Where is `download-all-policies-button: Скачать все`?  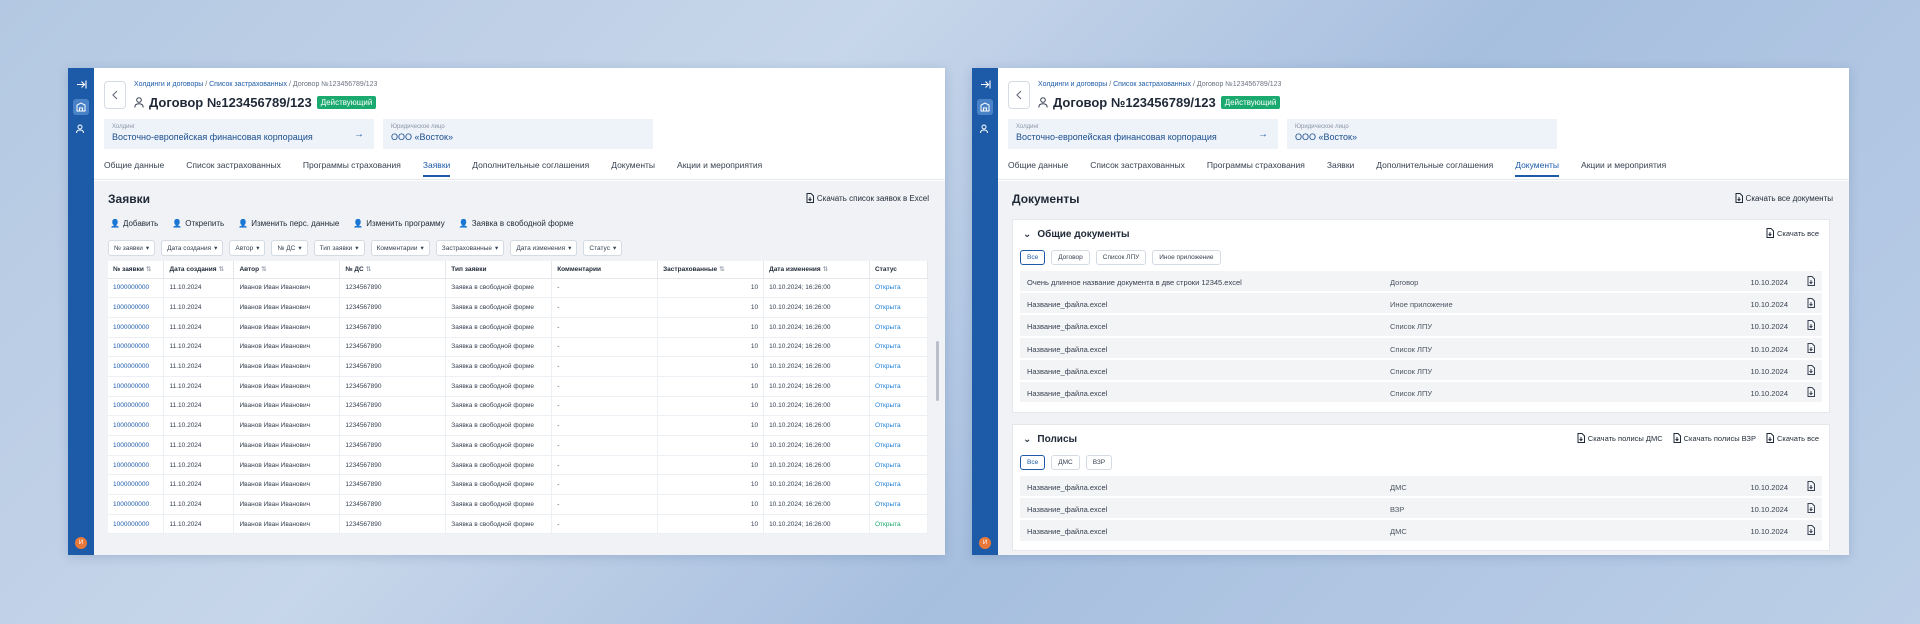
download-all-policies-button: Скачать все is located at coordinates (1792, 438).